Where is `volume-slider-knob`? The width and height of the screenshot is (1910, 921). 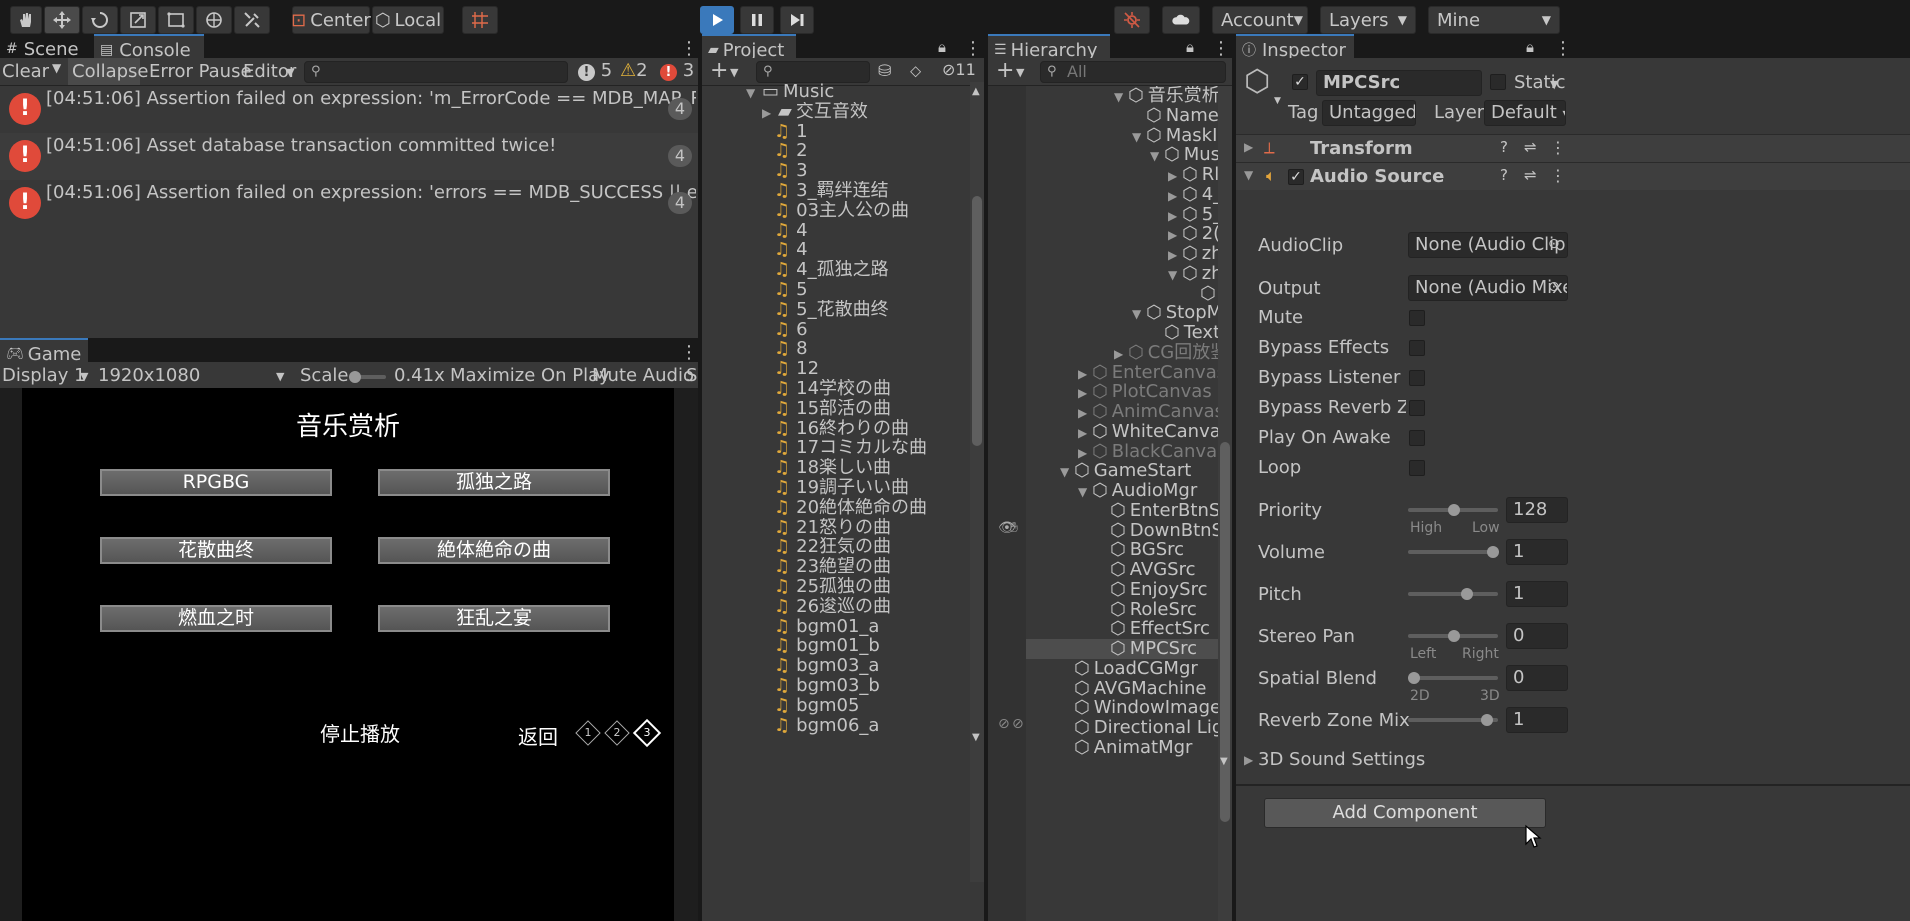
volume-slider-knob is located at coordinates (1493, 552).